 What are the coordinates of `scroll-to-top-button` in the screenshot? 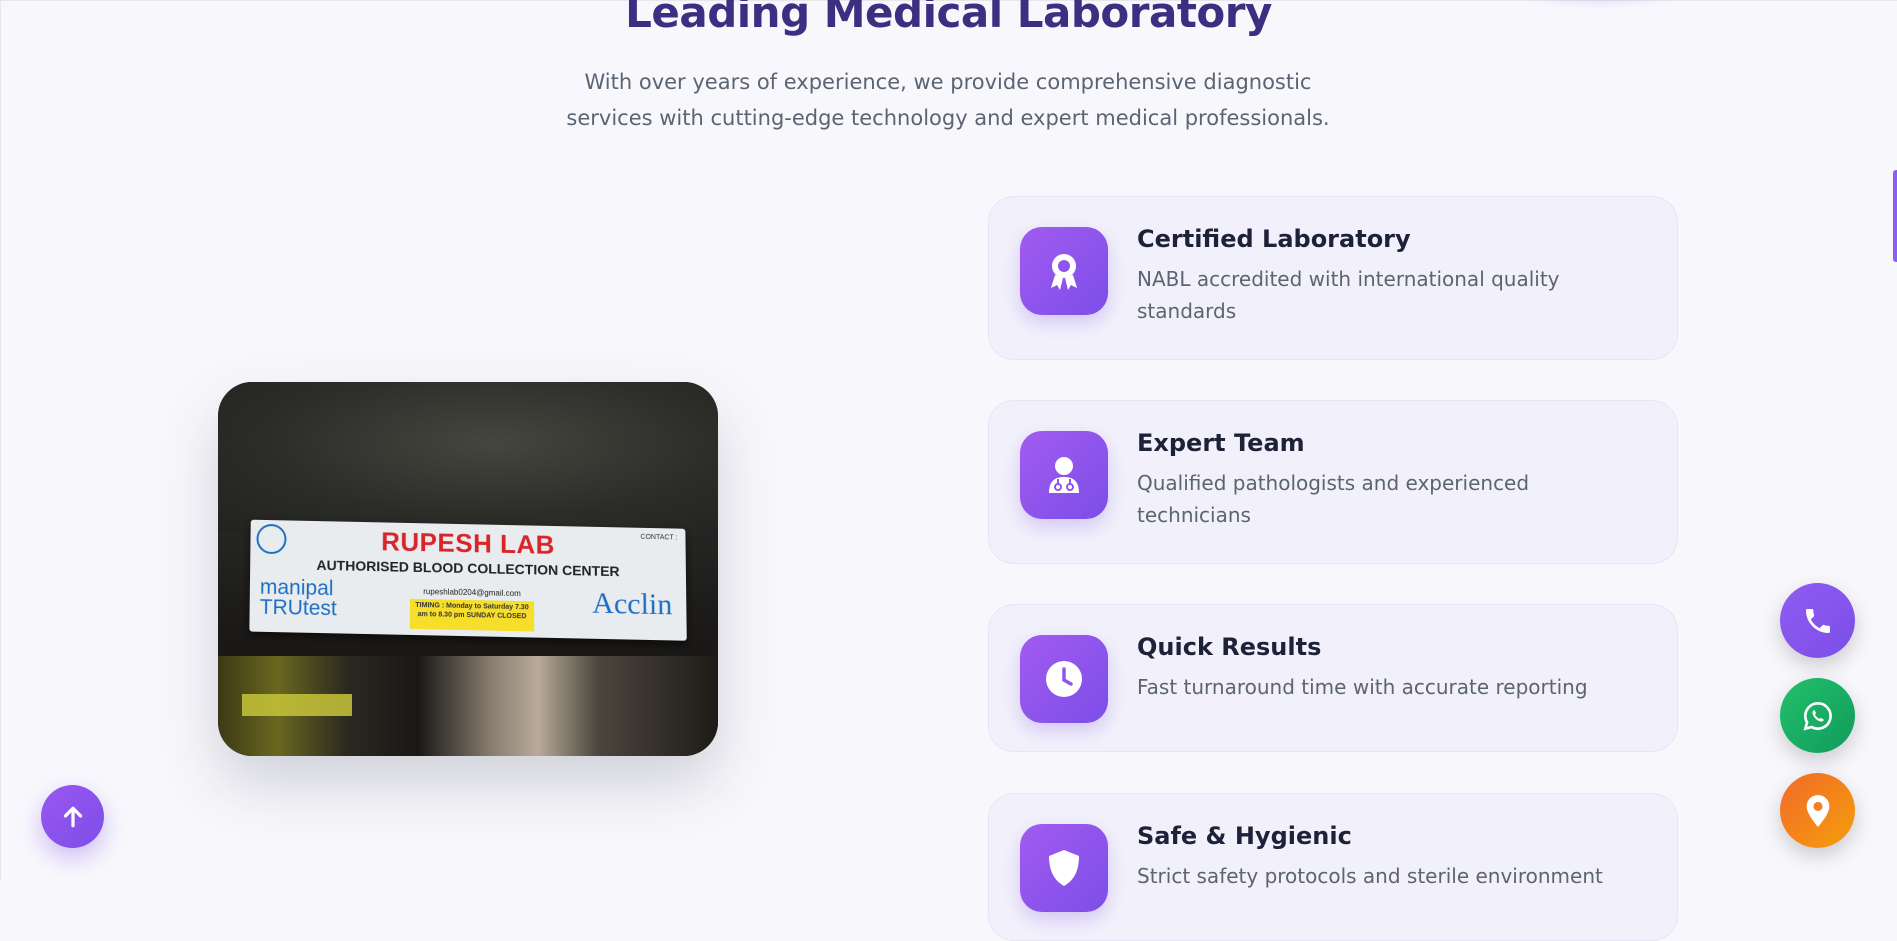 It's located at (72, 816).